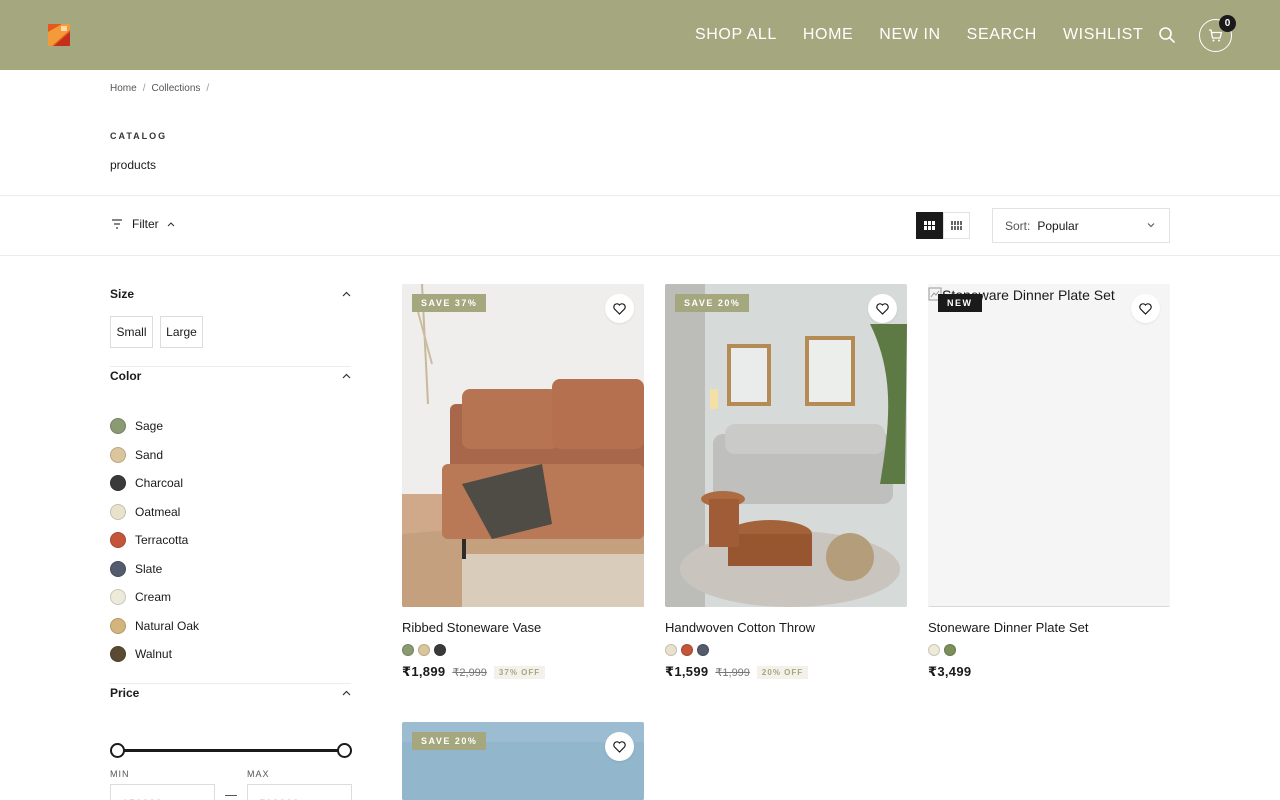 Image resolution: width=1280 pixels, height=800 pixels. I want to click on nav-shop-all: SHOP ALL, so click(736, 35).